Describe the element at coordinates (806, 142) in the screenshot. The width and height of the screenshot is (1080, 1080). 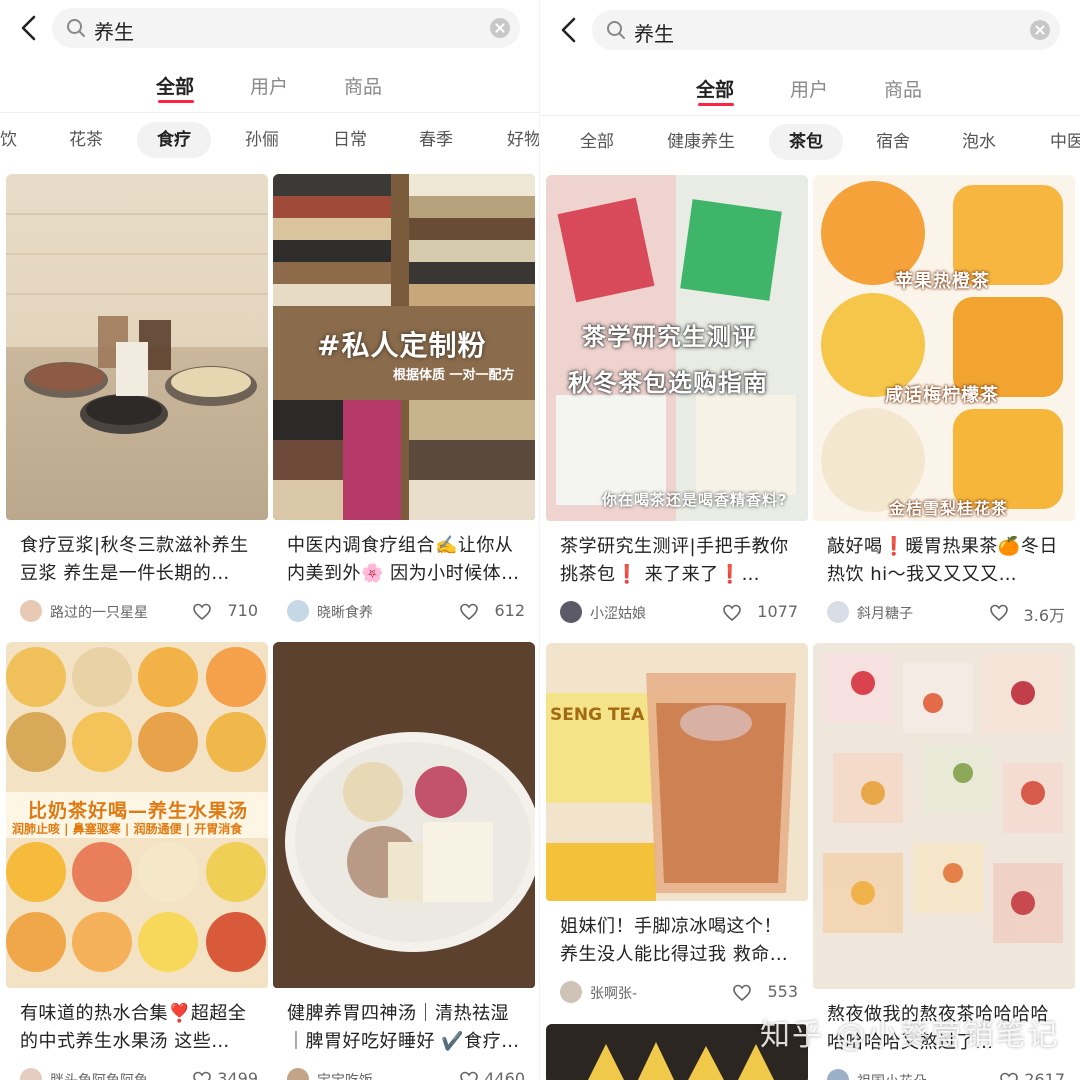
I see `chip-tea-bags: 茶包` at that location.